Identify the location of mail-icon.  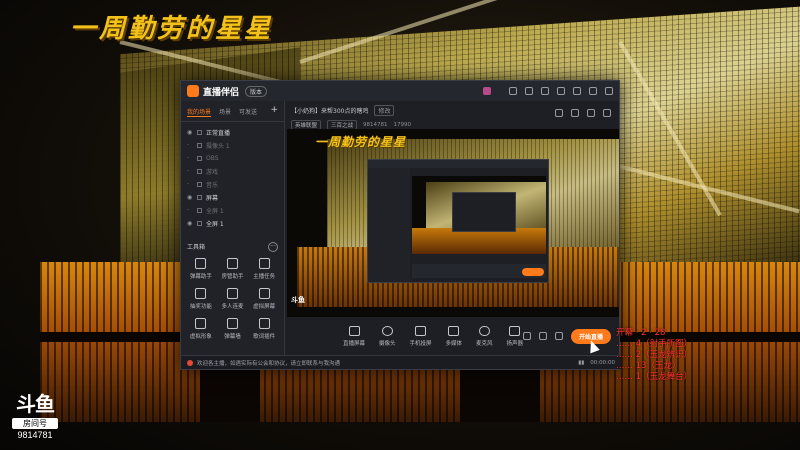
(513, 91).